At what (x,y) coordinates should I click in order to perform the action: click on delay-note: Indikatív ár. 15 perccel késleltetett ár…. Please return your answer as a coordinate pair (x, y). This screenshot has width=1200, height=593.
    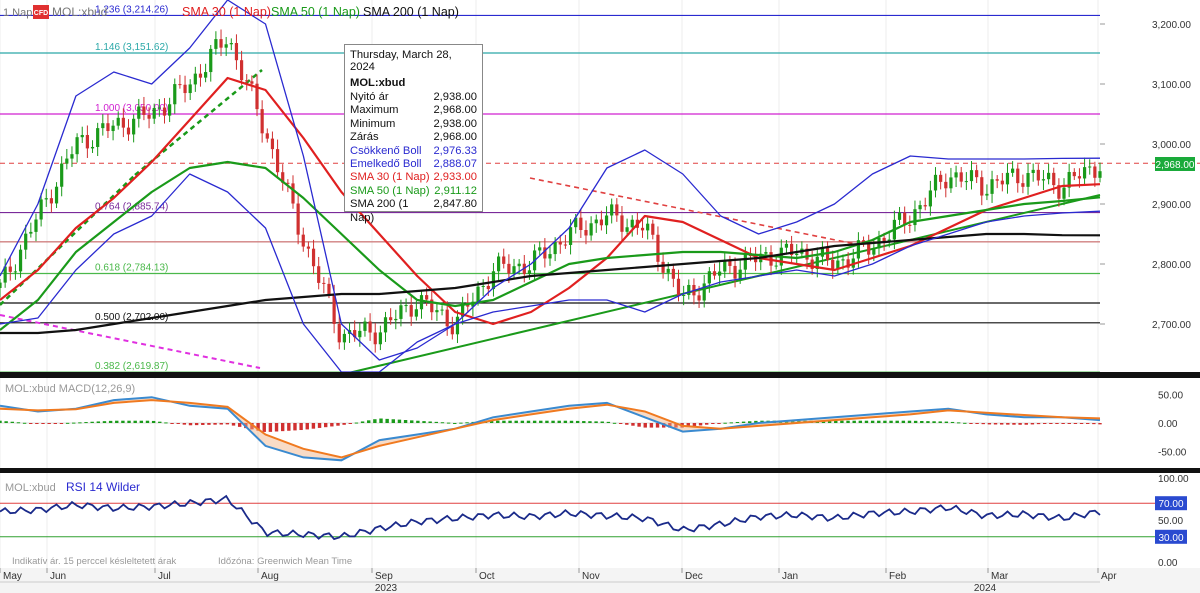
    Looking at the image, I should click on (94, 561).